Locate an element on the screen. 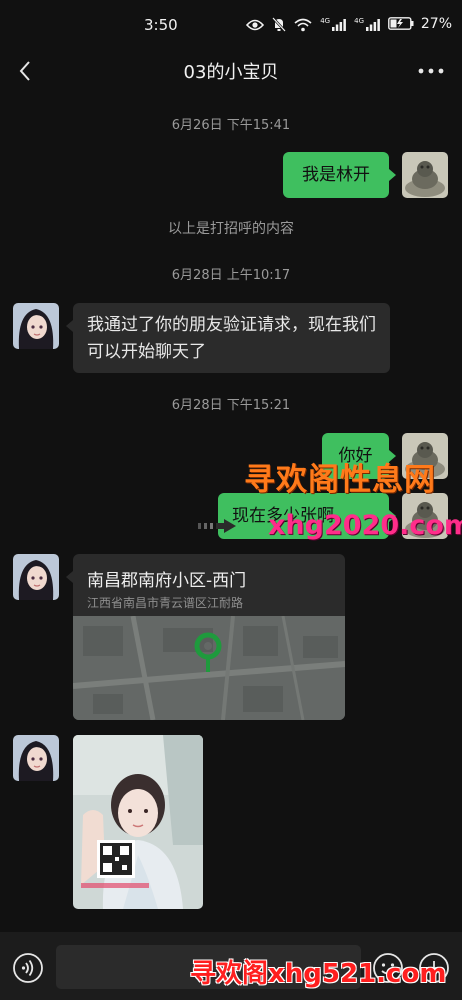 This screenshot has width=462, height=1000. location-card: 南昌郡南府小区-西门 江西省南昌市青云谱区江耐路 is located at coordinates (209, 637).